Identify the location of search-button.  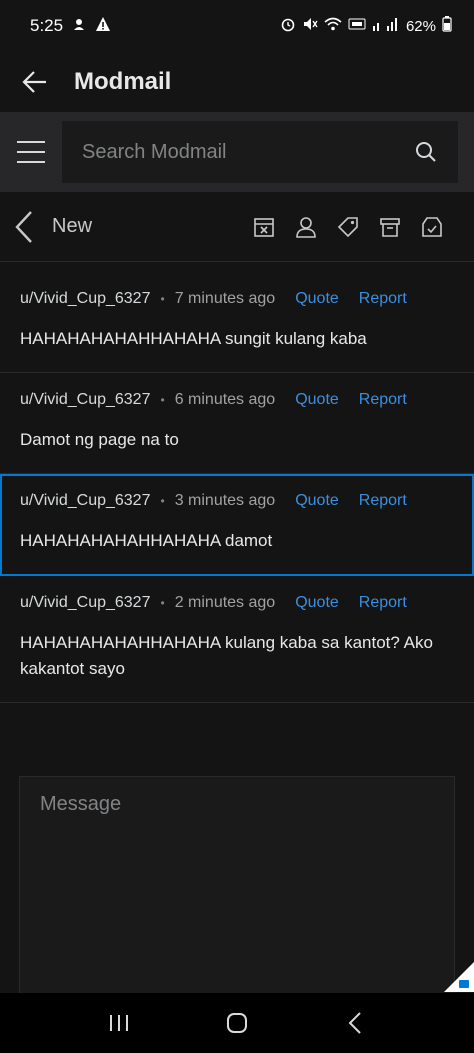
(426, 152).